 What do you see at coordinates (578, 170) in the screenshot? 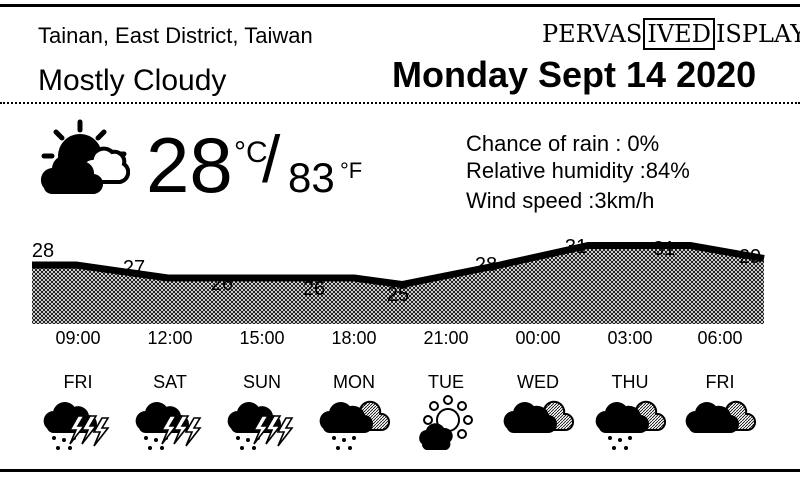
I see `relative-humidity: Relative humidity :84%` at bounding box center [578, 170].